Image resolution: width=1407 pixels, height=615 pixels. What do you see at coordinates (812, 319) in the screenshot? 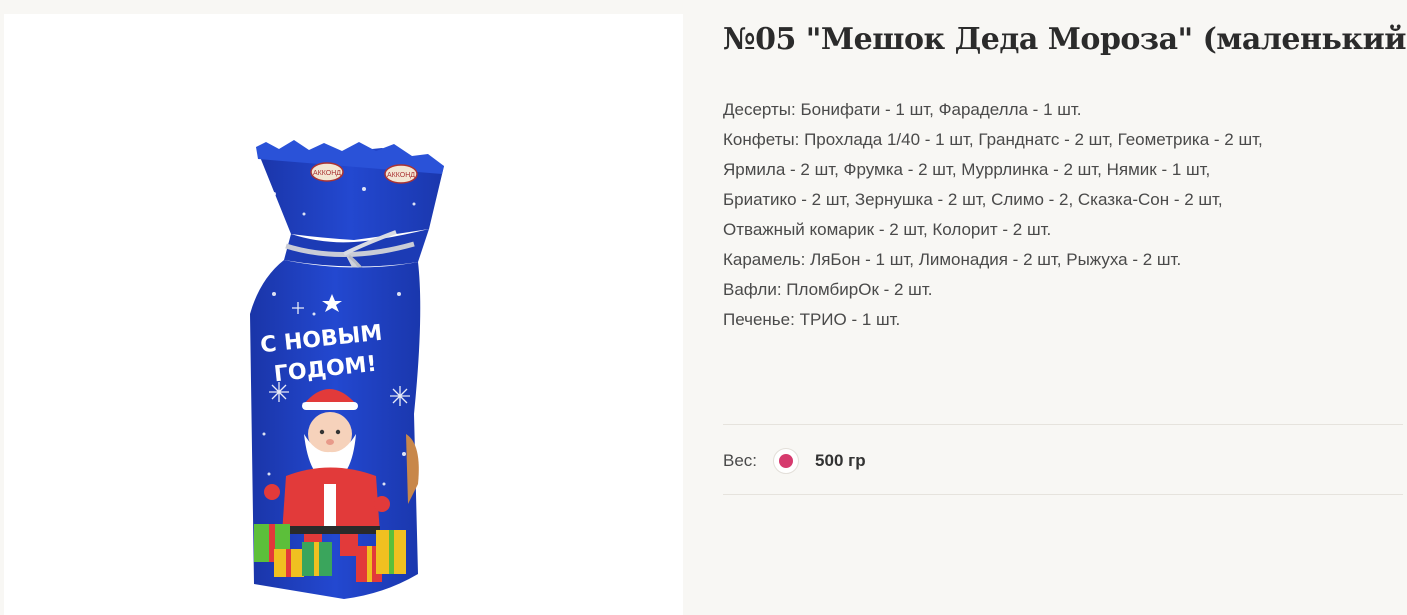
I see `description-line: Печенье: ТРИО - 1 шт.` at bounding box center [812, 319].